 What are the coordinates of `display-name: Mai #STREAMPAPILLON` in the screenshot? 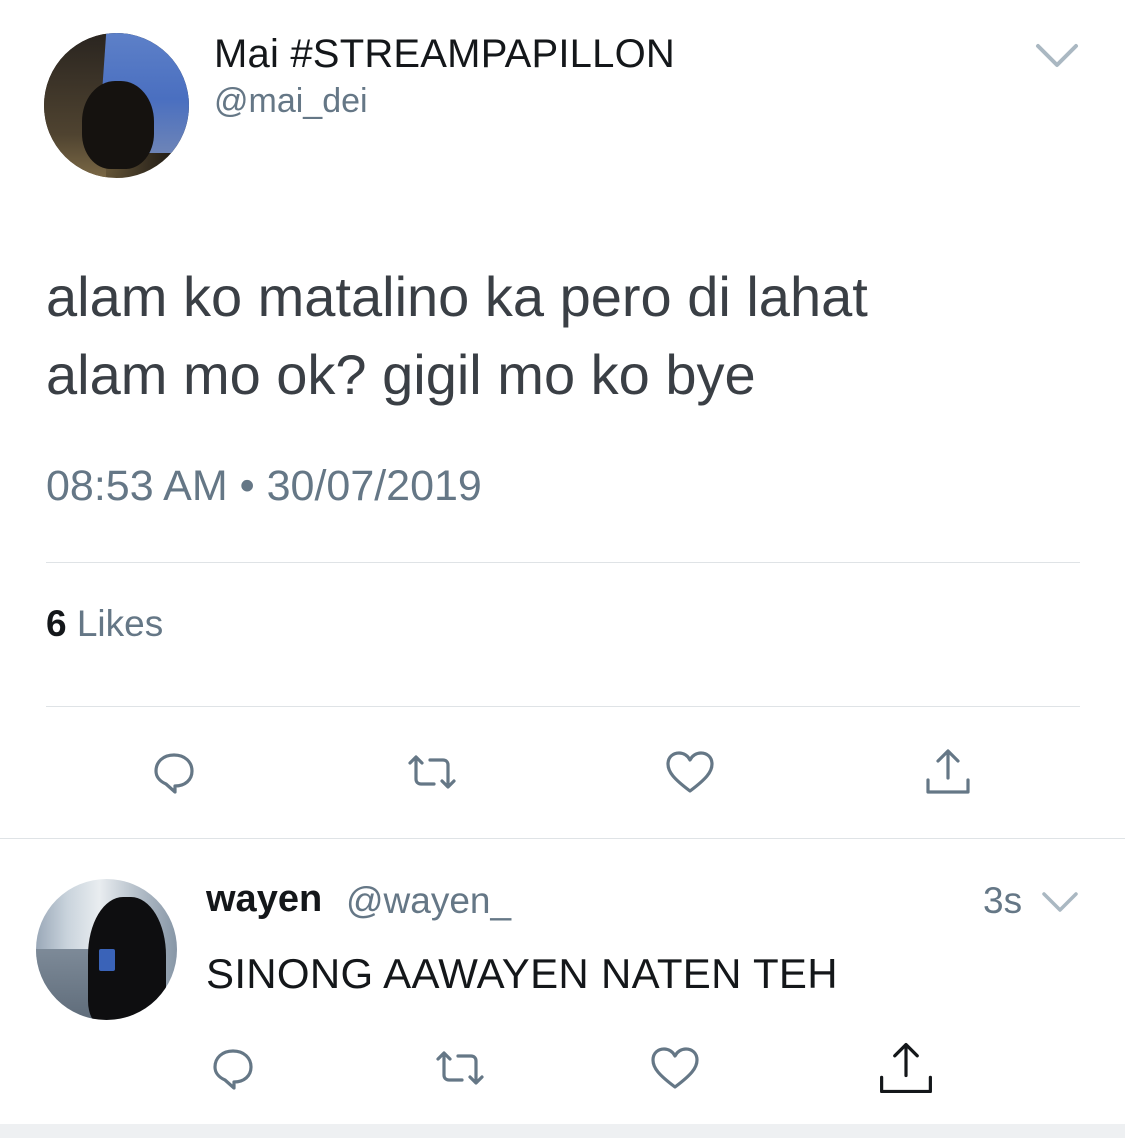 It's located at (444, 54).